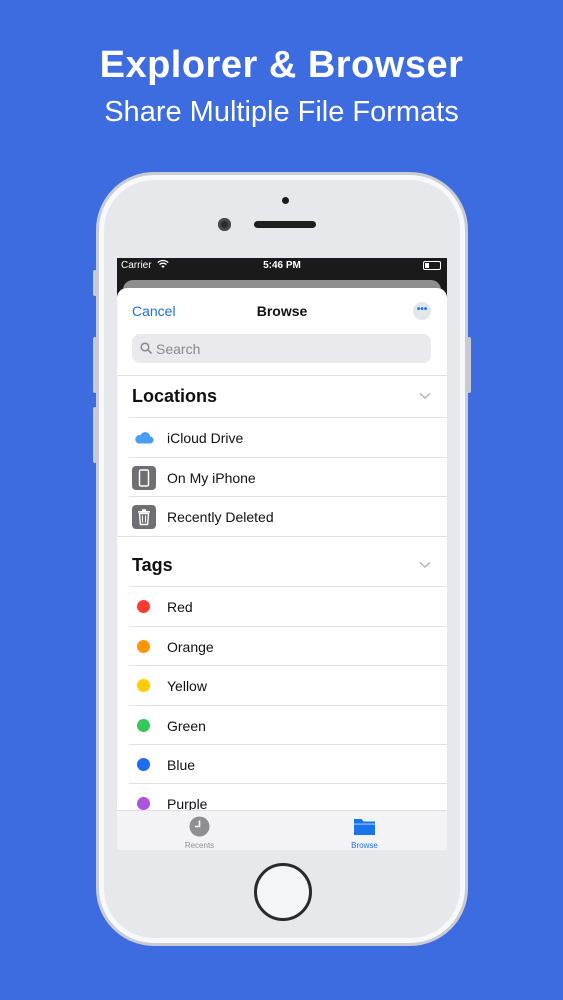 Image resolution: width=563 pixels, height=1000 pixels. What do you see at coordinates (180, 607) in the screenshot?
I see `tag-label: Red` at bounding box center [180, 607].